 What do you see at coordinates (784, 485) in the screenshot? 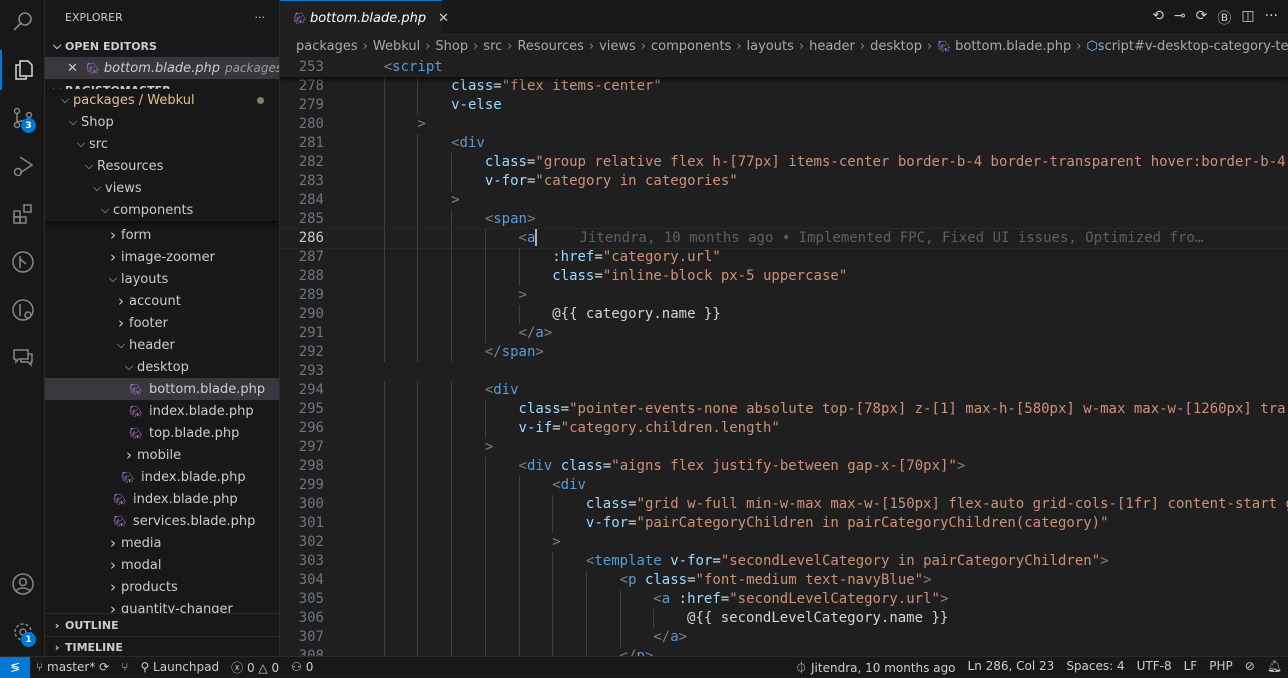
I see `code-line: 299 < div` at bounding box center [784, 485].